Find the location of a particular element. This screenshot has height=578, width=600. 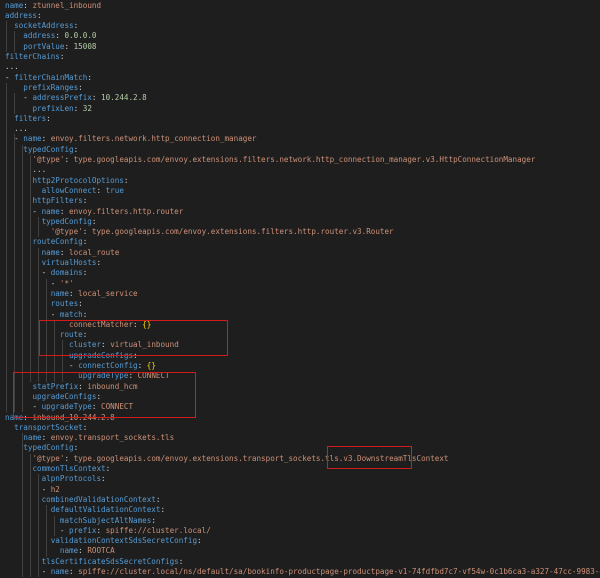

yaml-key: validationContextSdsSecretConfig is located at coordinates (124, 541).